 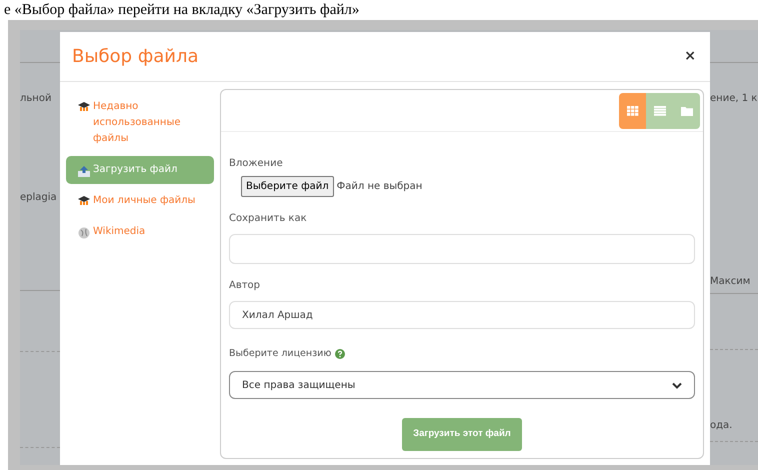 What do you see at coordinates (690, 56) in the screenshot?
I see `close-button: ×` at bounding box center [690, 56].